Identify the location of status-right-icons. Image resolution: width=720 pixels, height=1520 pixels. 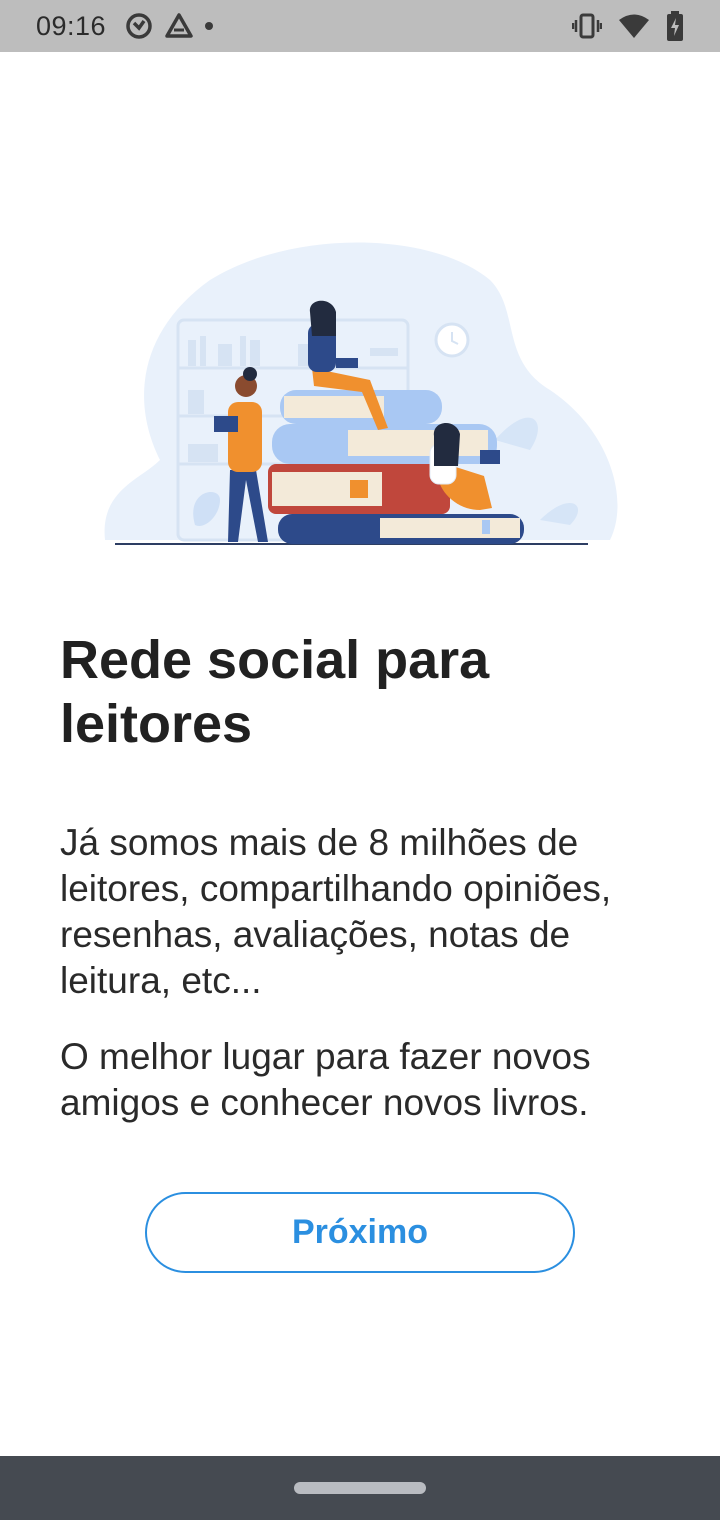
(628, 26).